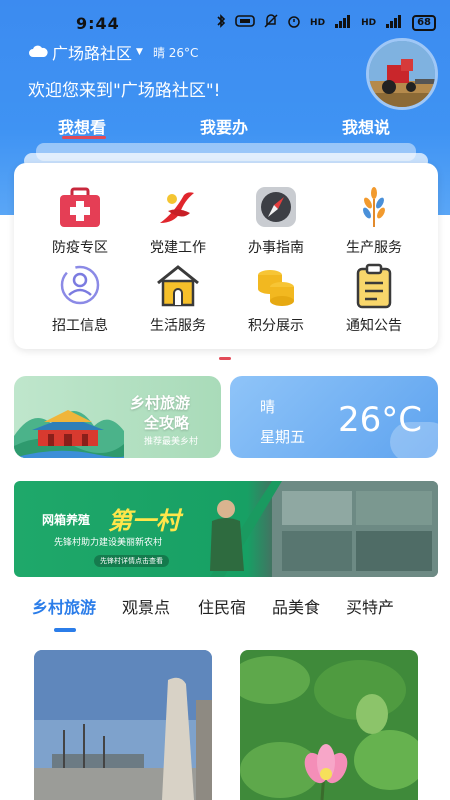  What do you see at coordinates (343, 22) in the screenshot?
I see `signal-icon` at bounding box center [343, 22].